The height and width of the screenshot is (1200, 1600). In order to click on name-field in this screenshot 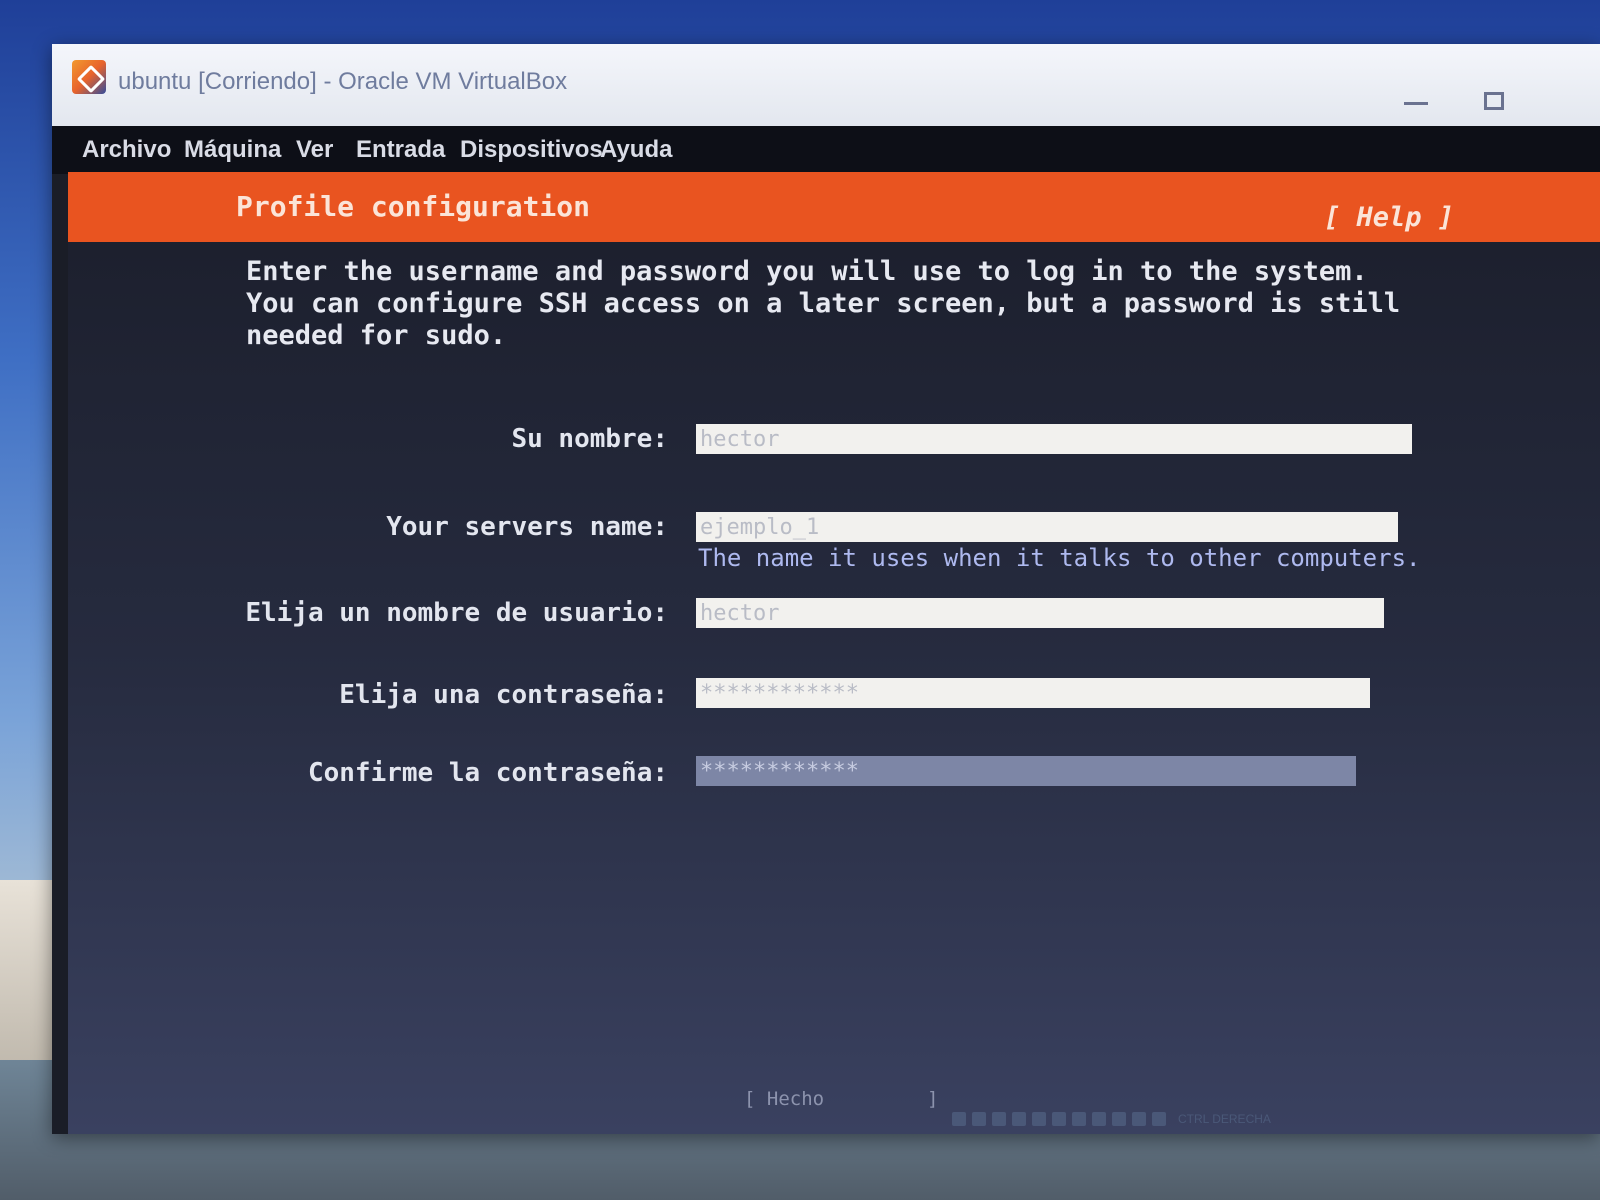, I will do `click(1054, 439)`.